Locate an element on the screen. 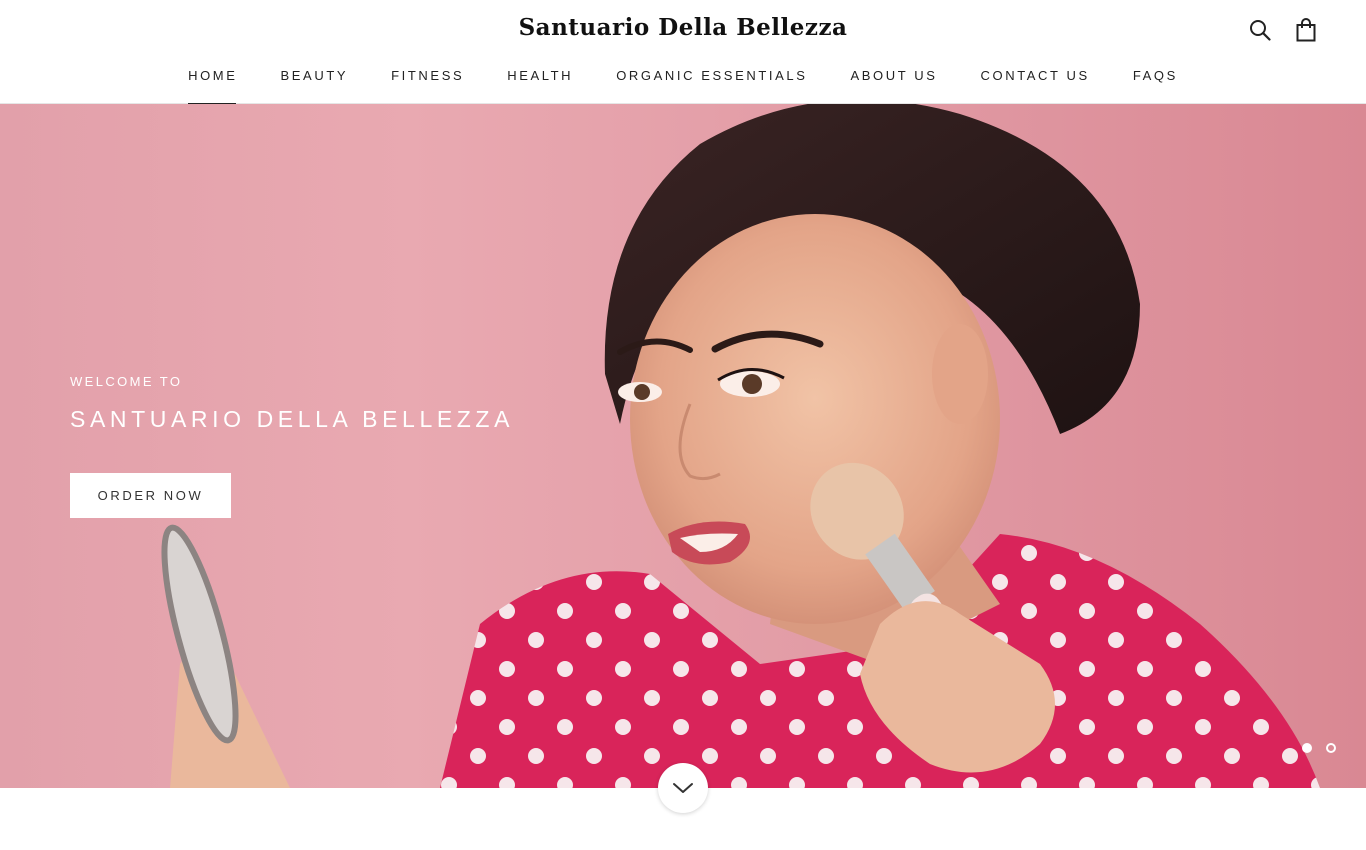  chevron-down-icon is located at coordinates (683, 788).